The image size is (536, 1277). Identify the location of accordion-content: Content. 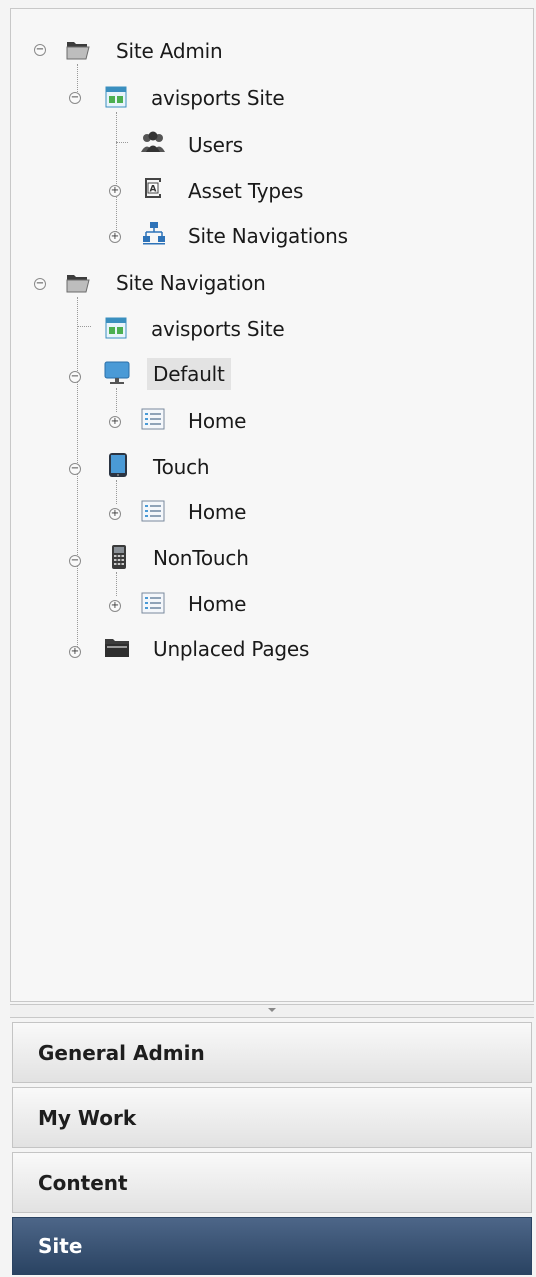
(272, 1182).